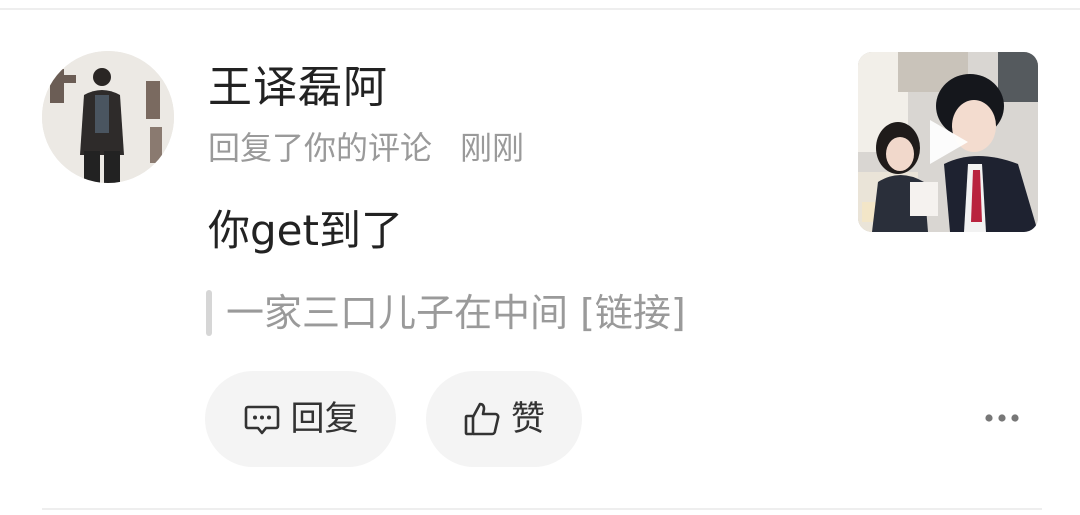 The height and width of the screenshot is (515, 1080). Describe the element at coordinates (504, 419) in the screenshot. I see `like-button: 赞` at that location.